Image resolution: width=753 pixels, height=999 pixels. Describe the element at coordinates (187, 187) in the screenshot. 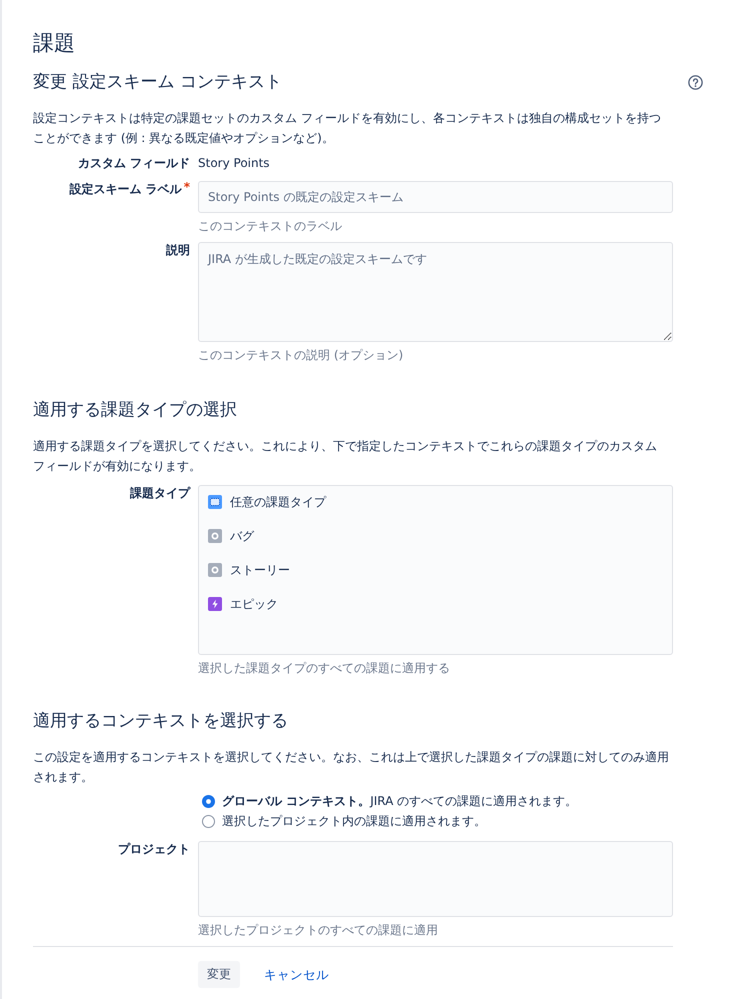

I see `required-mark: *` at that location.